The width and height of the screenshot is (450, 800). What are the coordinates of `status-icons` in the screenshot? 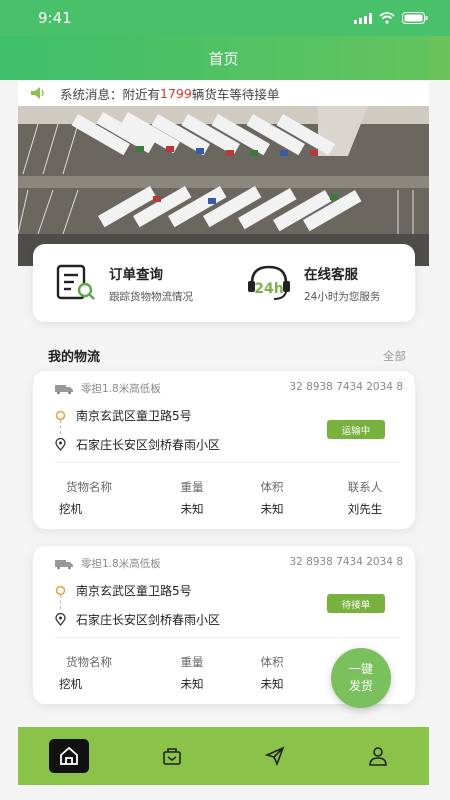 It's located at (391, 18).